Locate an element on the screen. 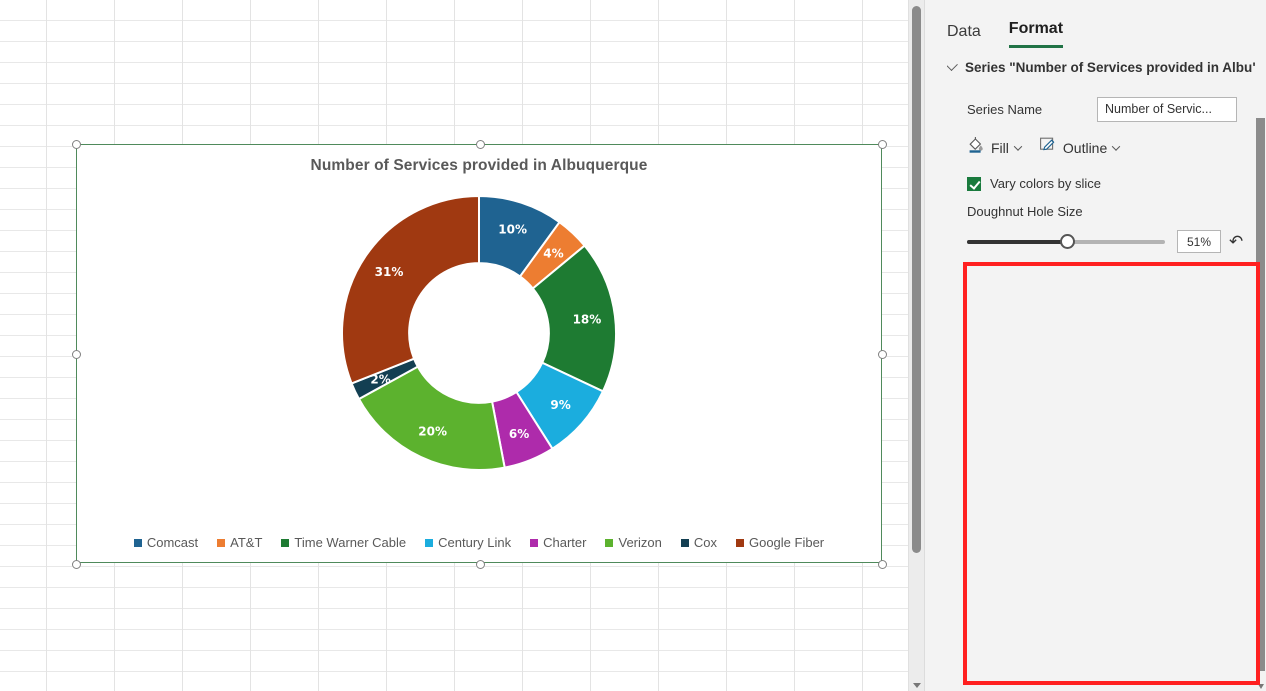 The width and height of the screenshot is (1266, 691). legend-item: Time Warner Cable is located at coordinates (343, 542).